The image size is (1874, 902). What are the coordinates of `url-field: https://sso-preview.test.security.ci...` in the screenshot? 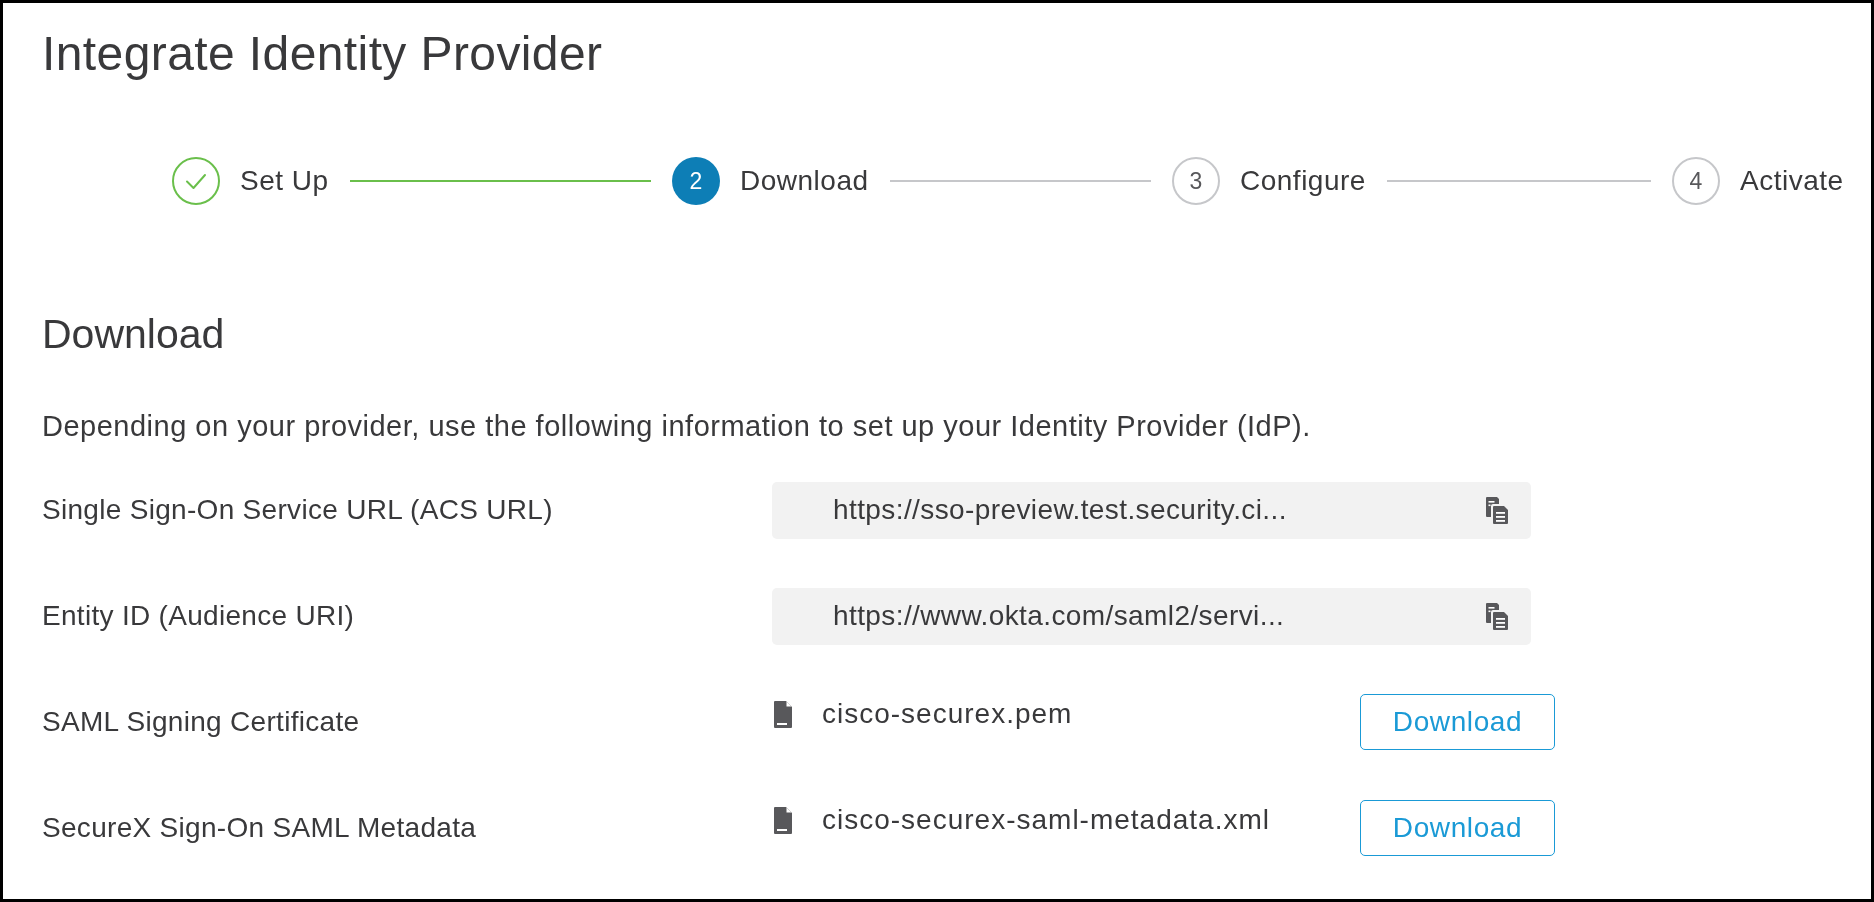 It's located at (1151, 510).